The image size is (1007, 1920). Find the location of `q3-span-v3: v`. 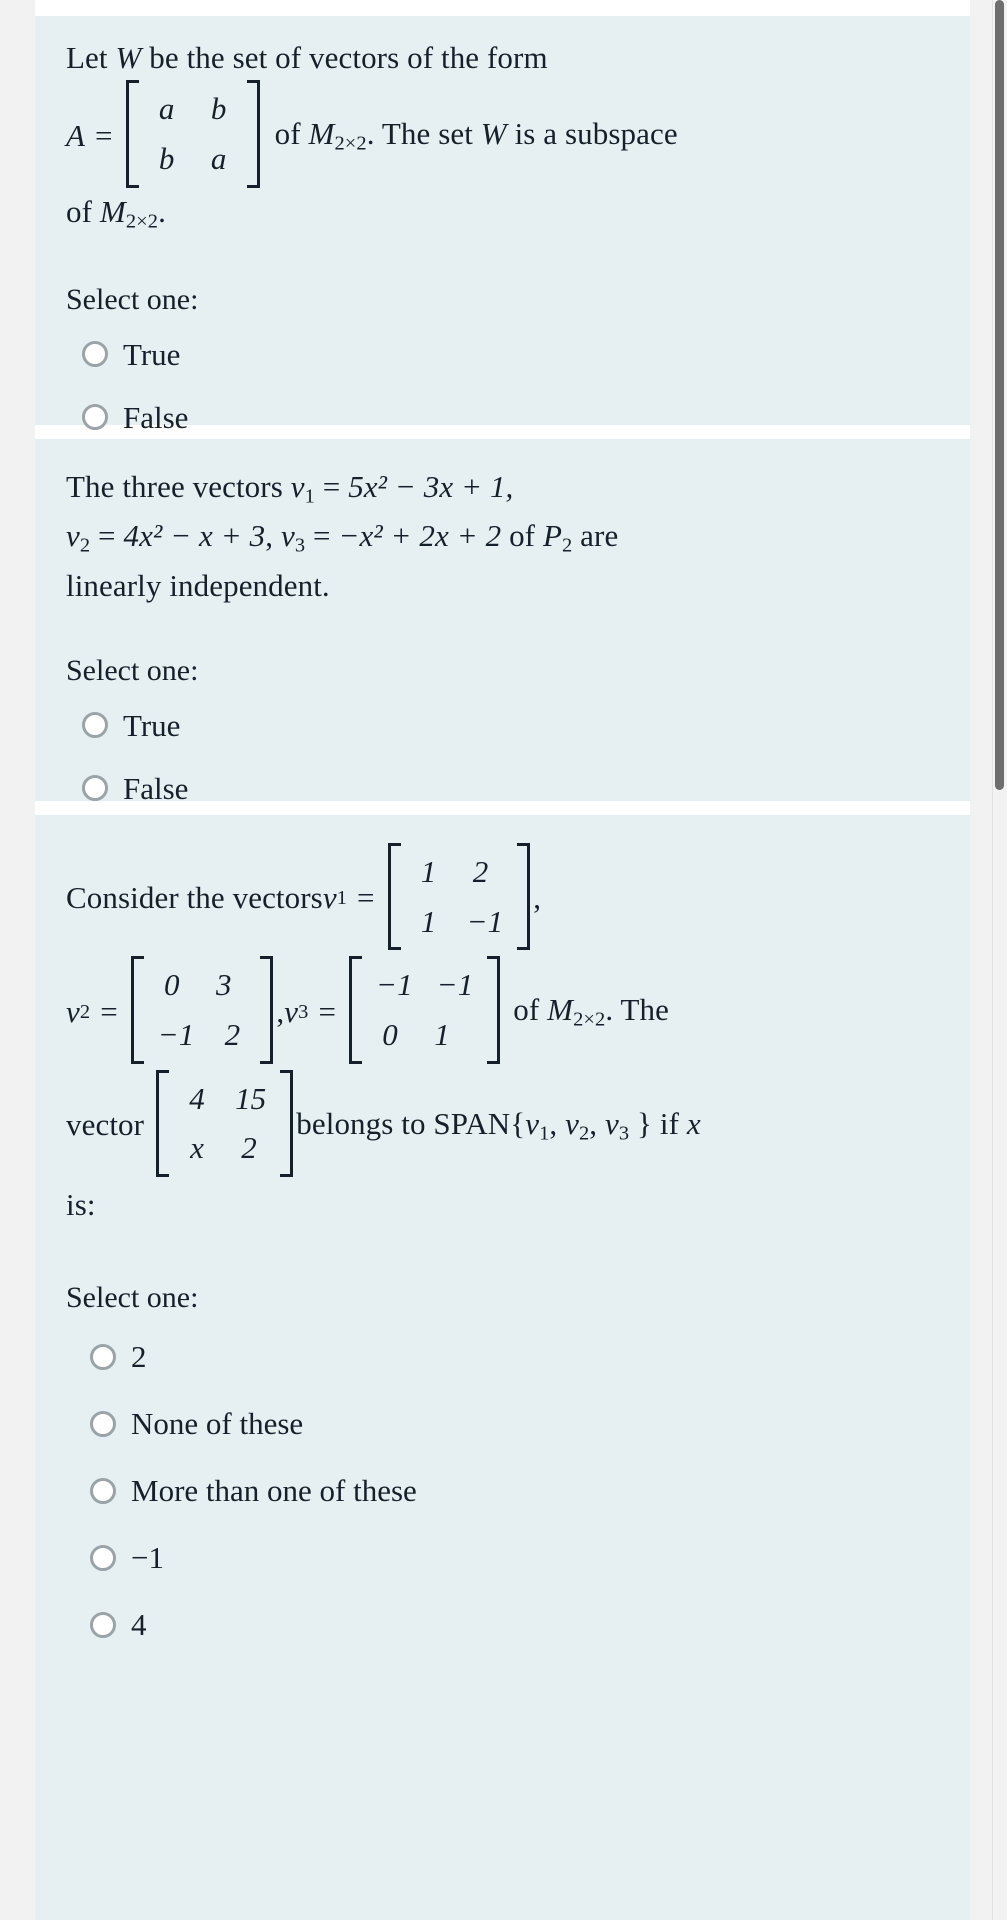

q3-span-v3: v is located at coordinates (612, 1123).